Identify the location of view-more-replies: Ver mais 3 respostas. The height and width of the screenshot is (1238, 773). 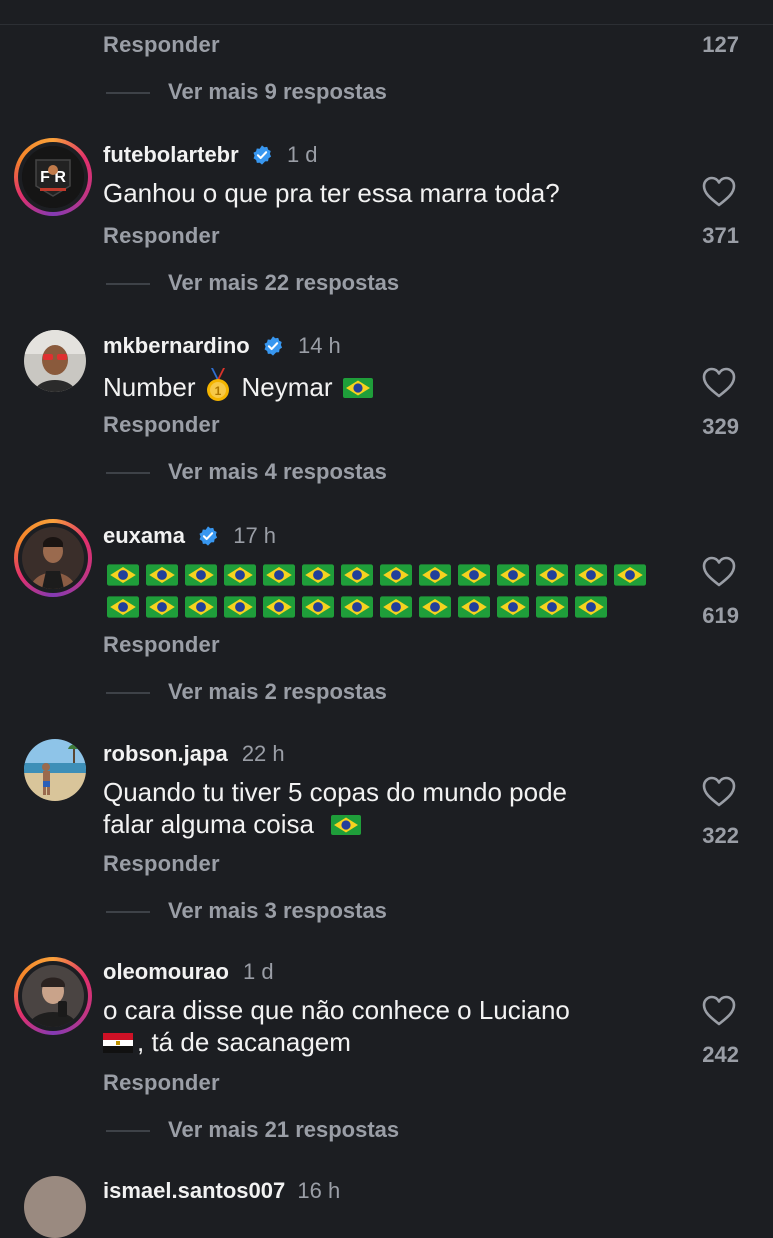
(316, 912).